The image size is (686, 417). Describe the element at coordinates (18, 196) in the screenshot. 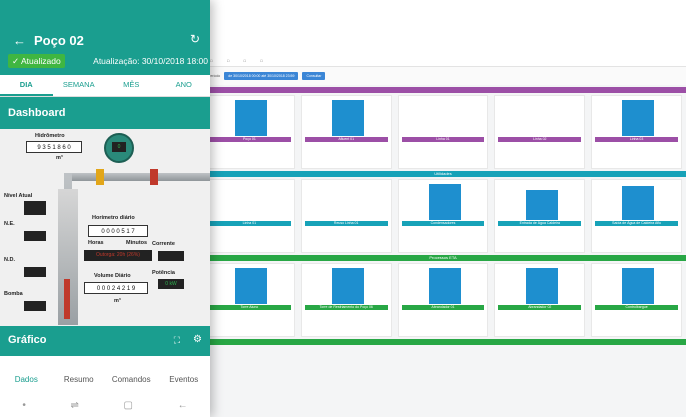

I see `nivel-atual-label: Nível Atual` at that location.